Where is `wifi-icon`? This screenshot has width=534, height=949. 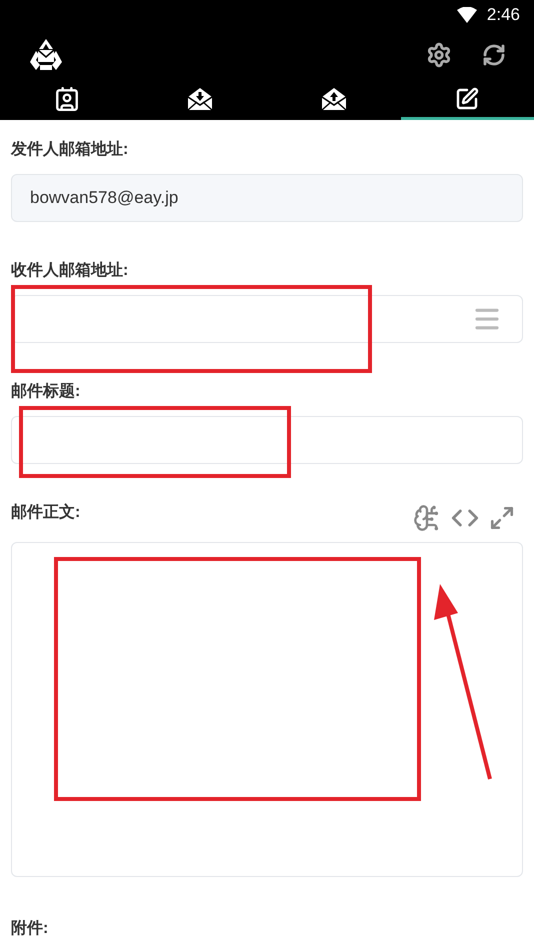
wifi-icon is located at coordinates (466, 15).